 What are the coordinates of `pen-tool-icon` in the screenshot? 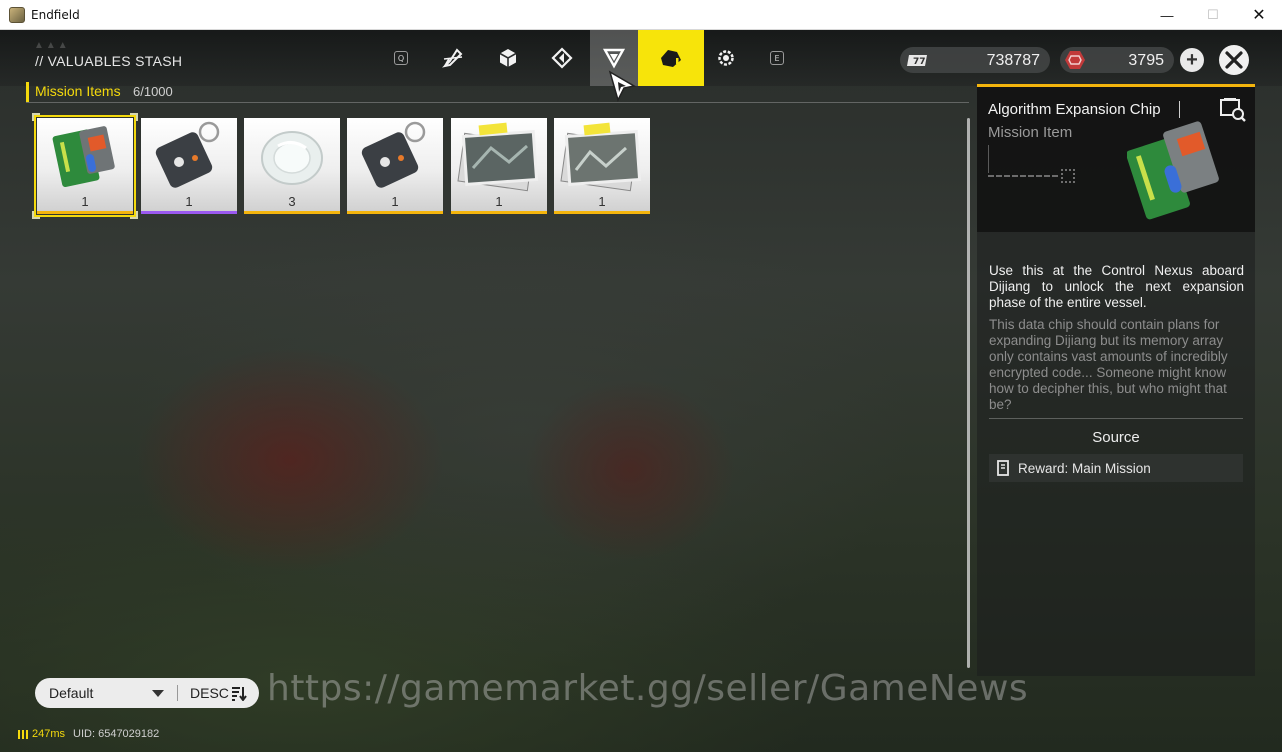 It's located at (452, 58).